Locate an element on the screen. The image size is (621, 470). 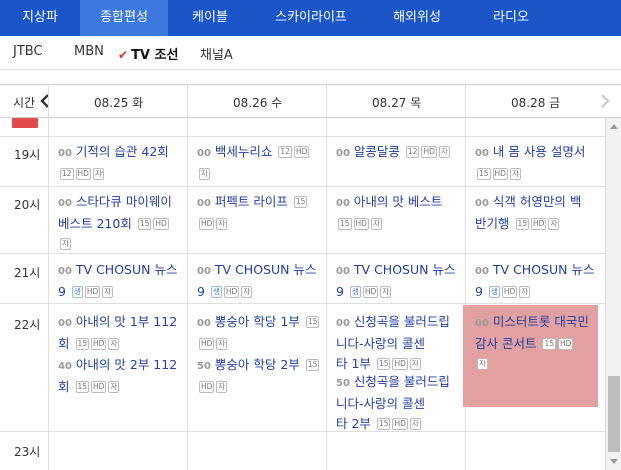
program-cell: 00 뽕숭아 학당 1부 15 HD 자 is located at coordinates (261, 333).